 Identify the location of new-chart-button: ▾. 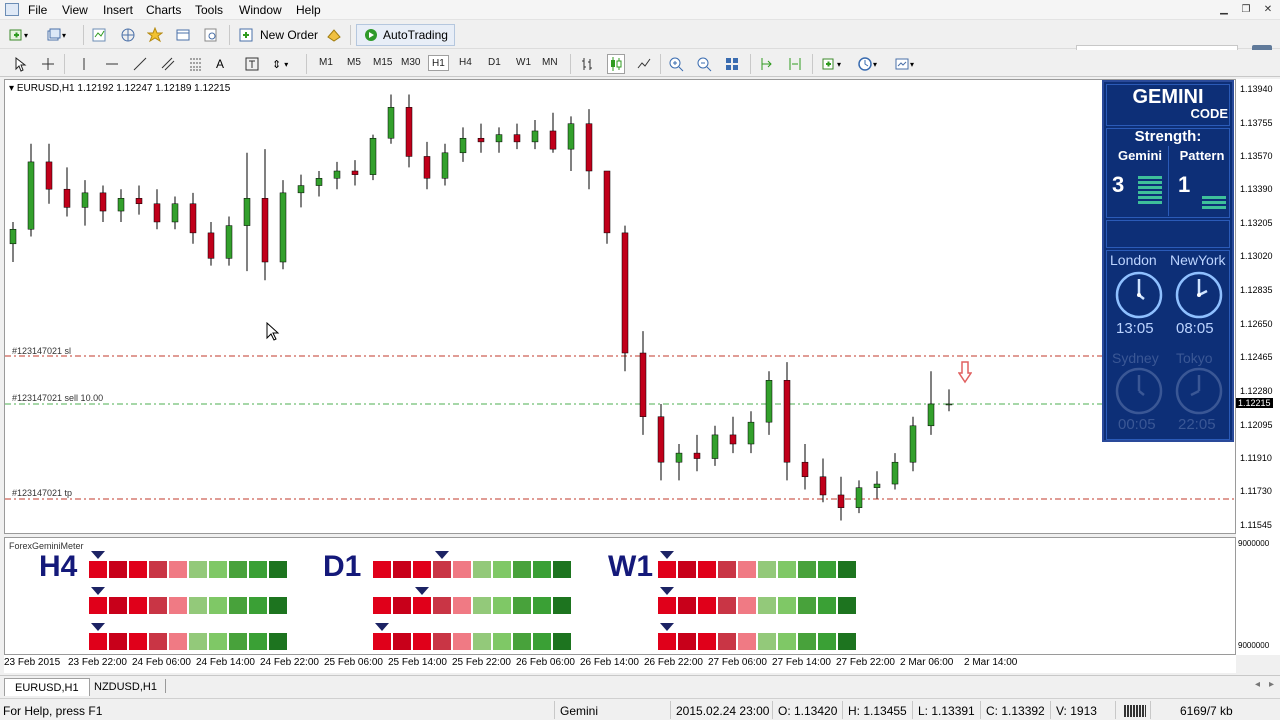
(18, 35).